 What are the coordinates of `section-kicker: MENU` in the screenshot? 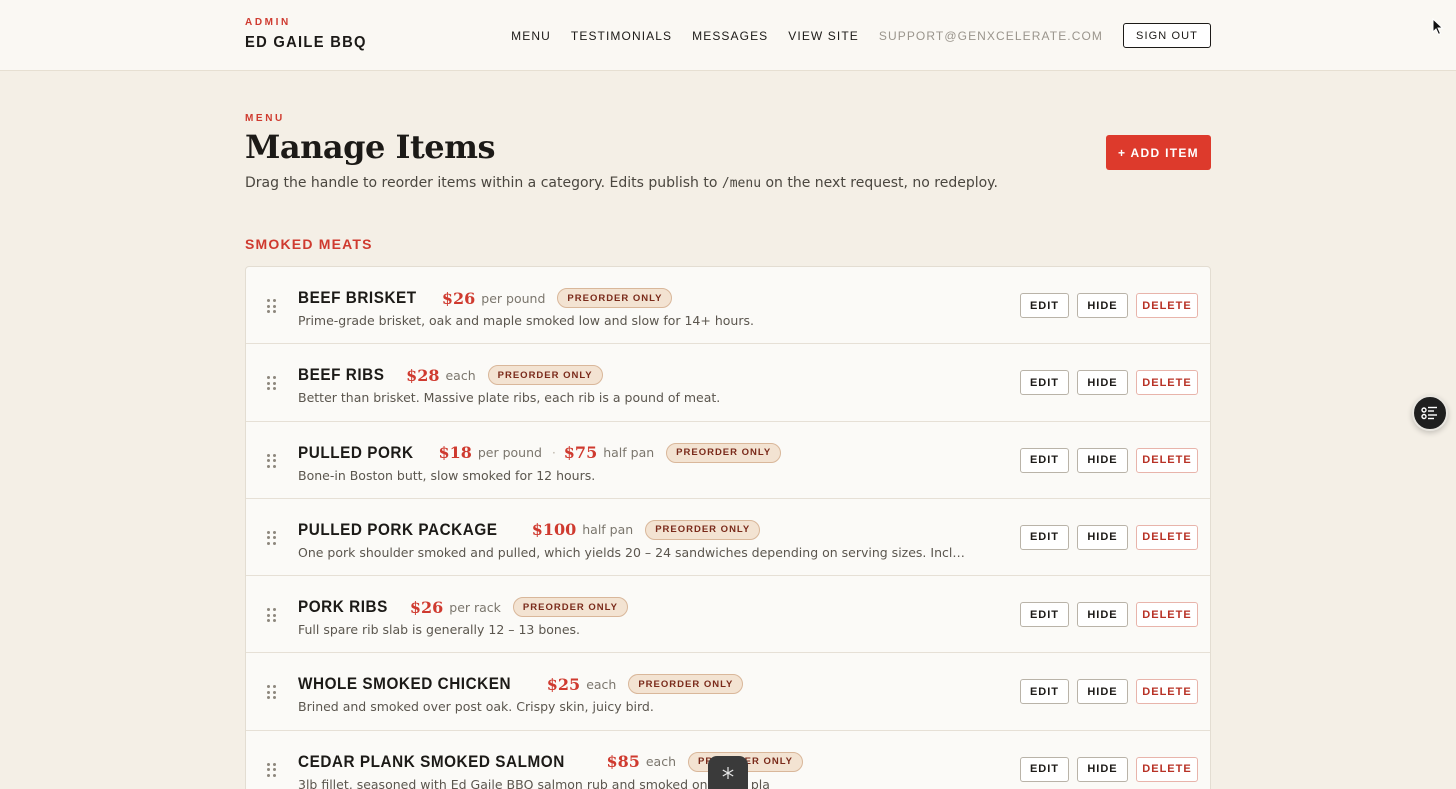 It's located at (265, 118).